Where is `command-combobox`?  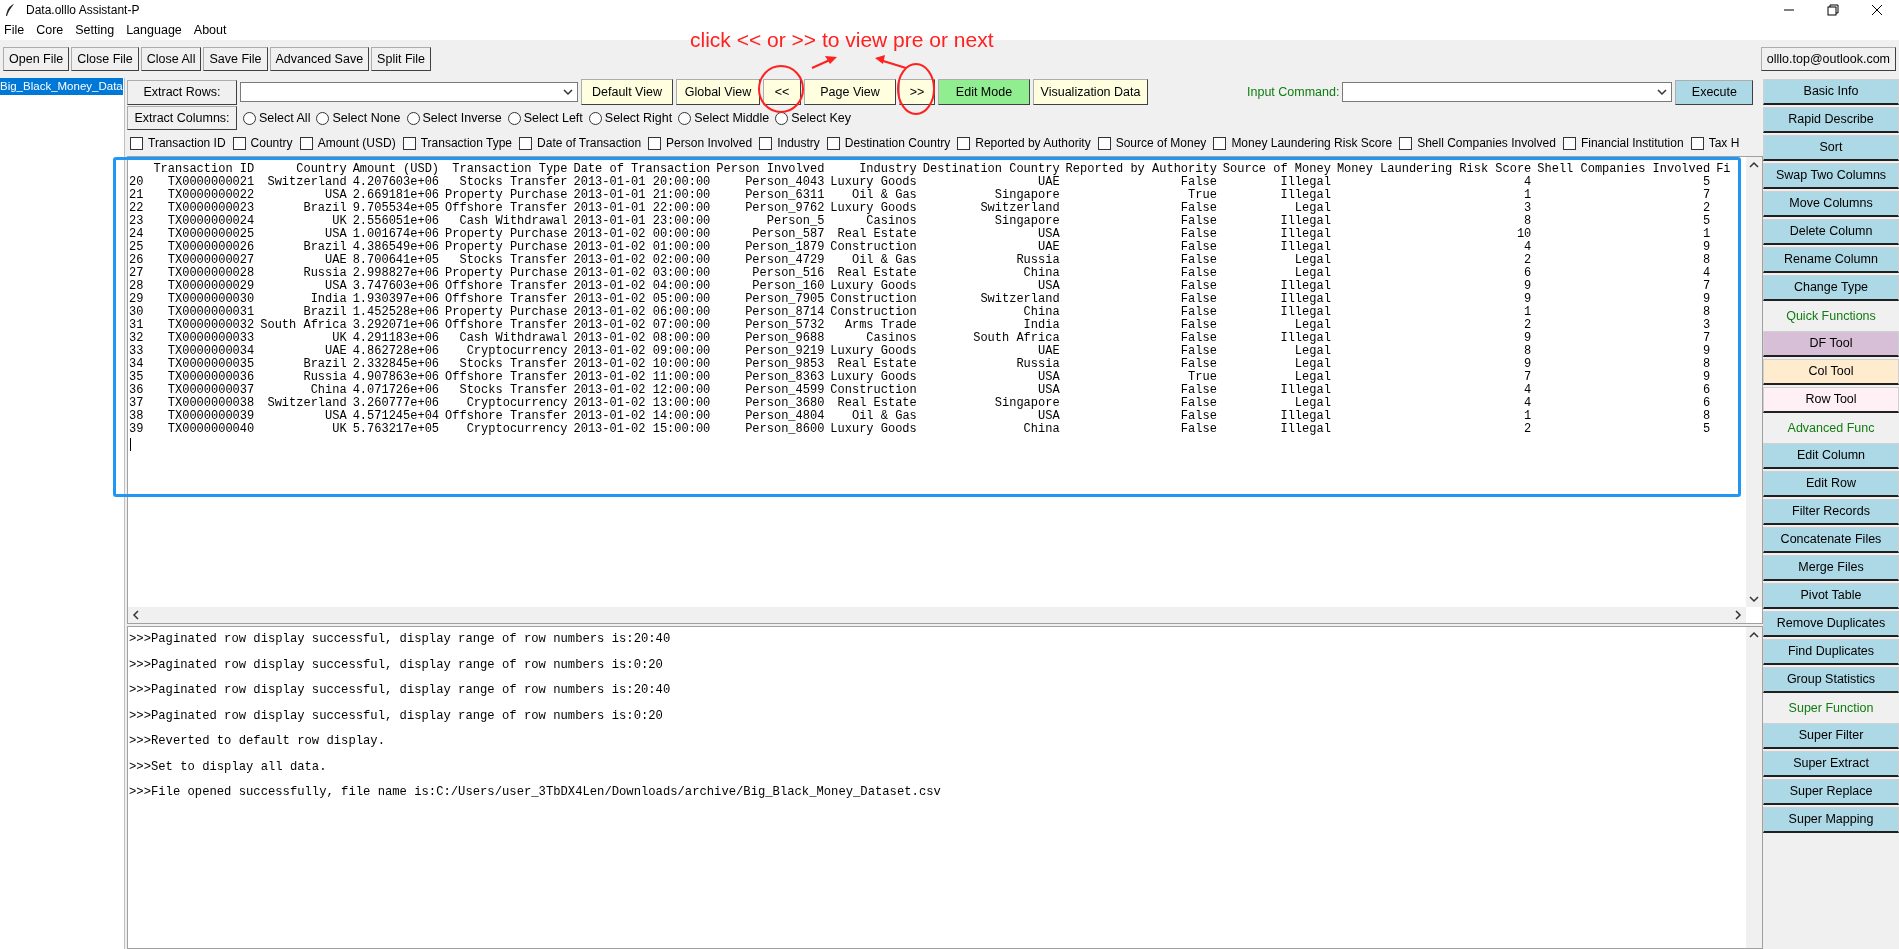
command-combobox is located at coordinates (1507, 92).